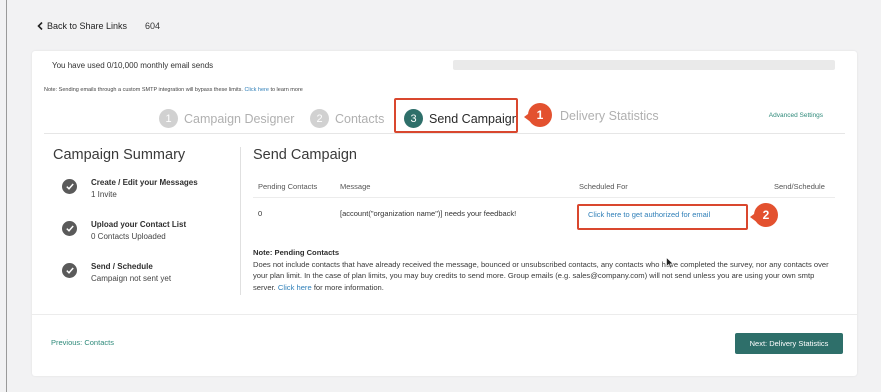 The width and height of the screenshot is (881, 392). Describe the element at coordinates (544, 197) in the screenshot. I see `table-header-divider` at that location.